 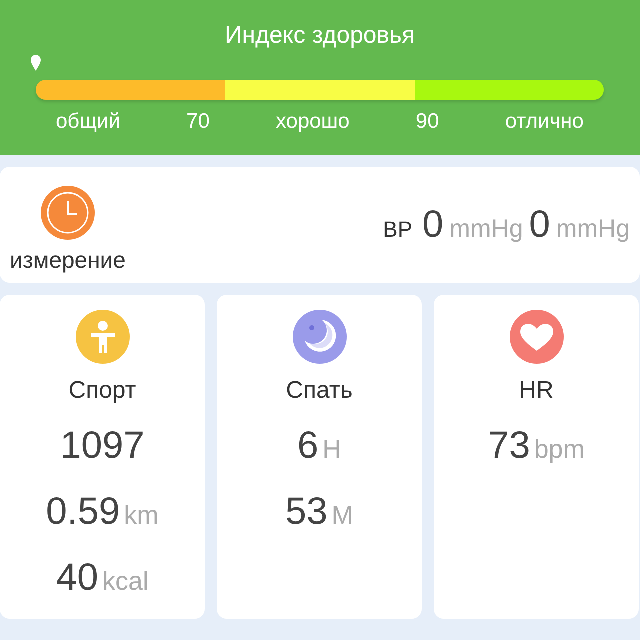 What do you see at coordinates (343, 515) in the screenshot?
I see `metric-unit: M` at bounding box center [343, 515].